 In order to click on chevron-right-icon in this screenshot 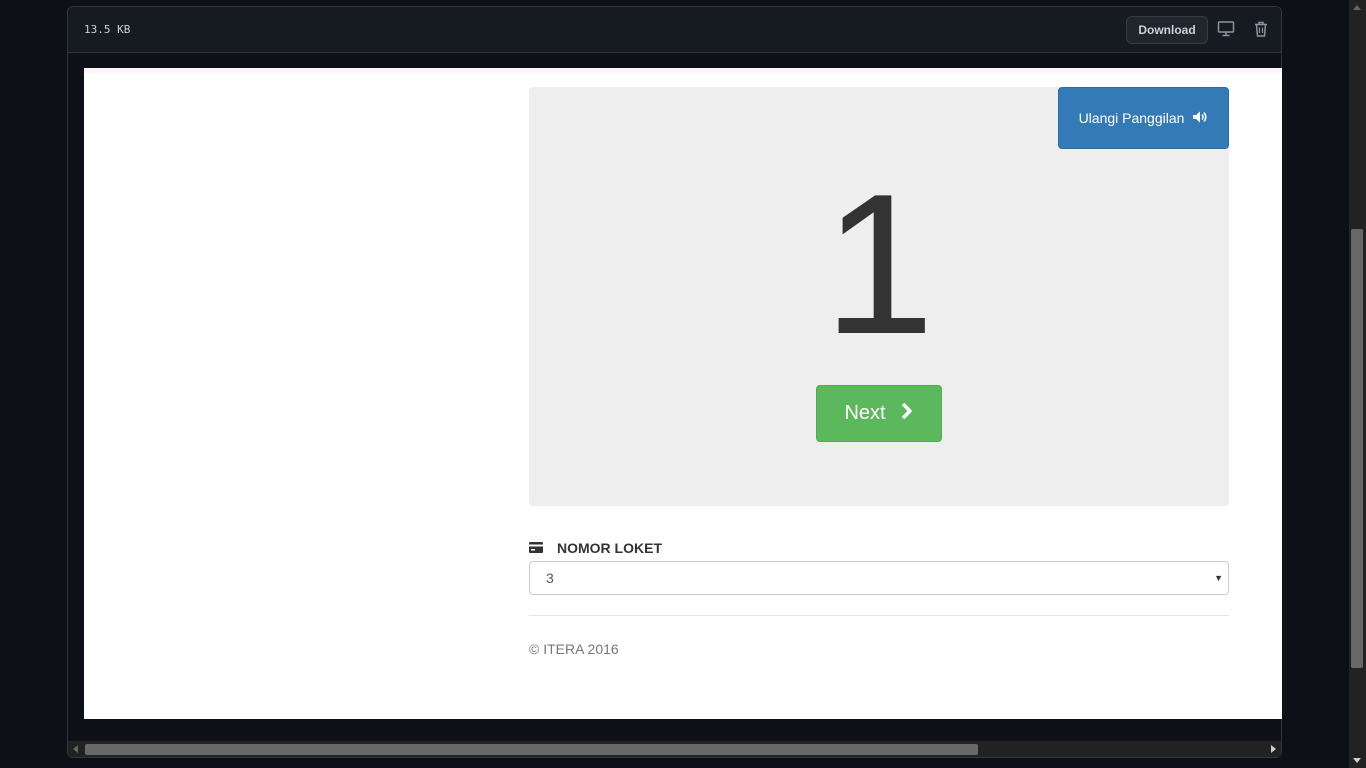, I will do `click(907, 414)`.